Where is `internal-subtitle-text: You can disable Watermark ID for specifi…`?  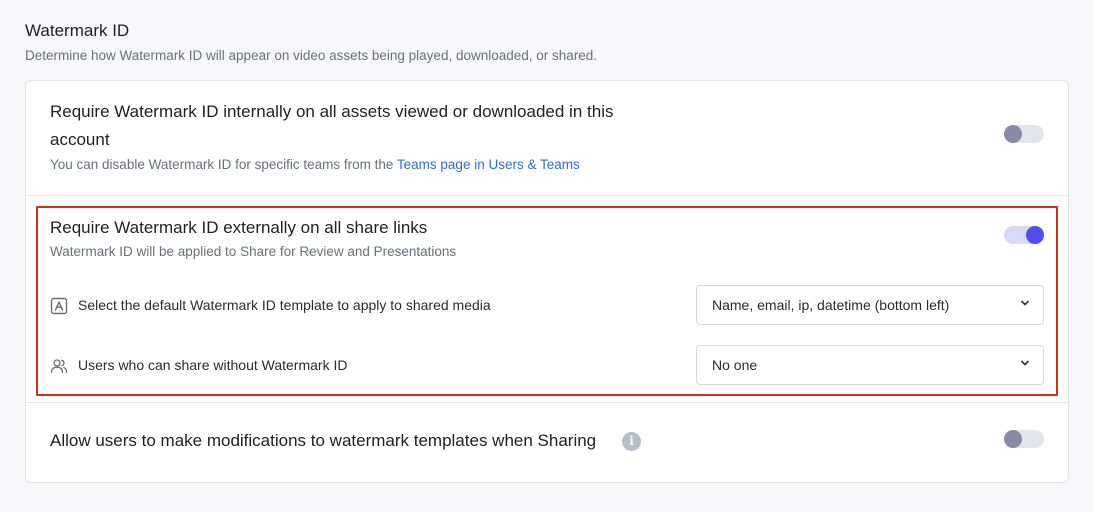 internal-subtitle-text: You can disable Watermark ID for specifi… is located at coordinates (223, 164).